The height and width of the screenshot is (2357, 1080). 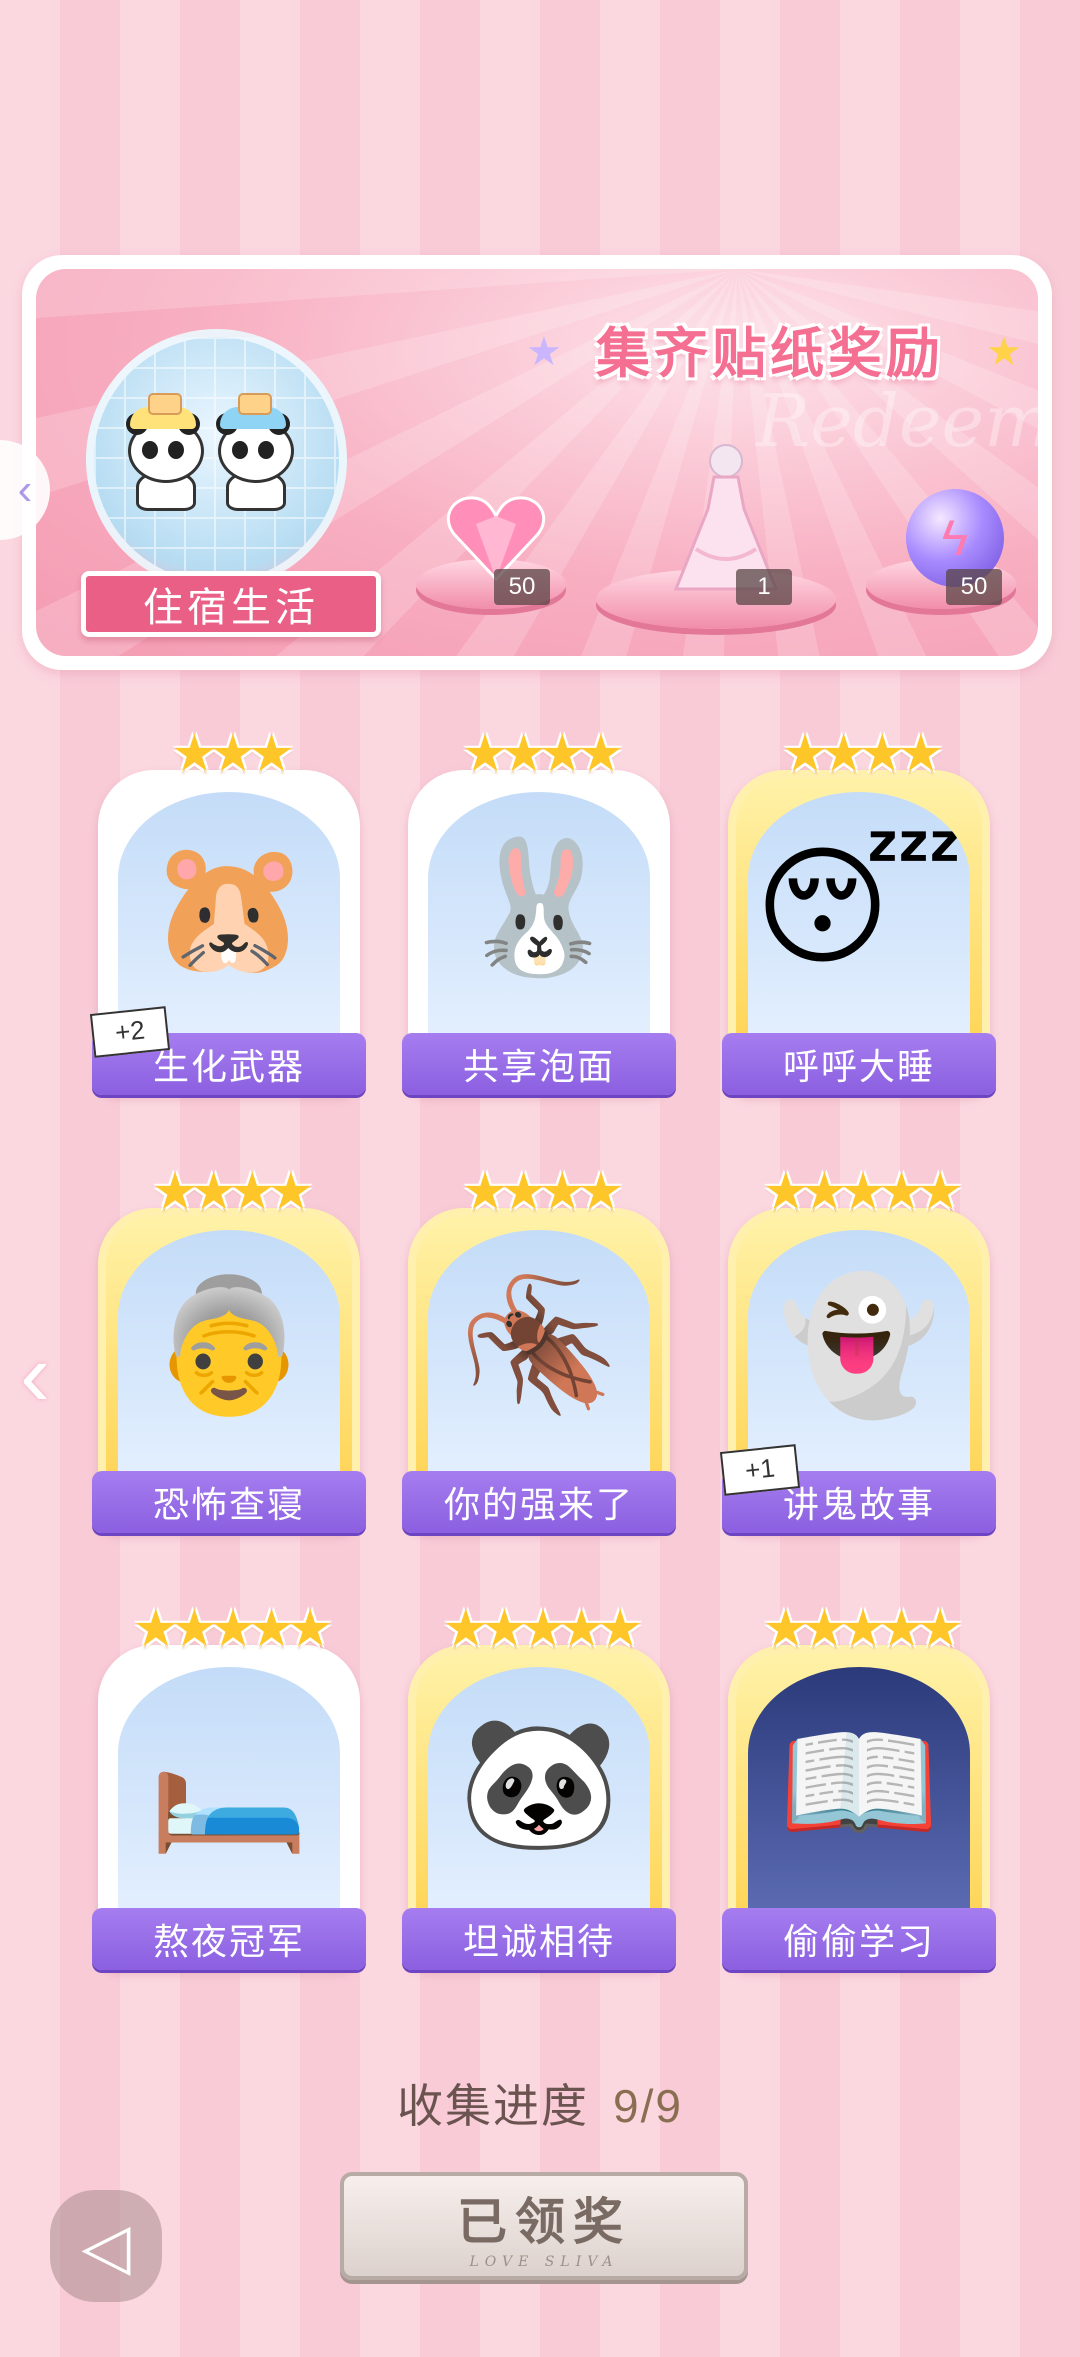 What do you see at coordinates (106, 2246) in the screenshot?
I see `back-button-icon: ◁` at bounding box center [106, 2246].